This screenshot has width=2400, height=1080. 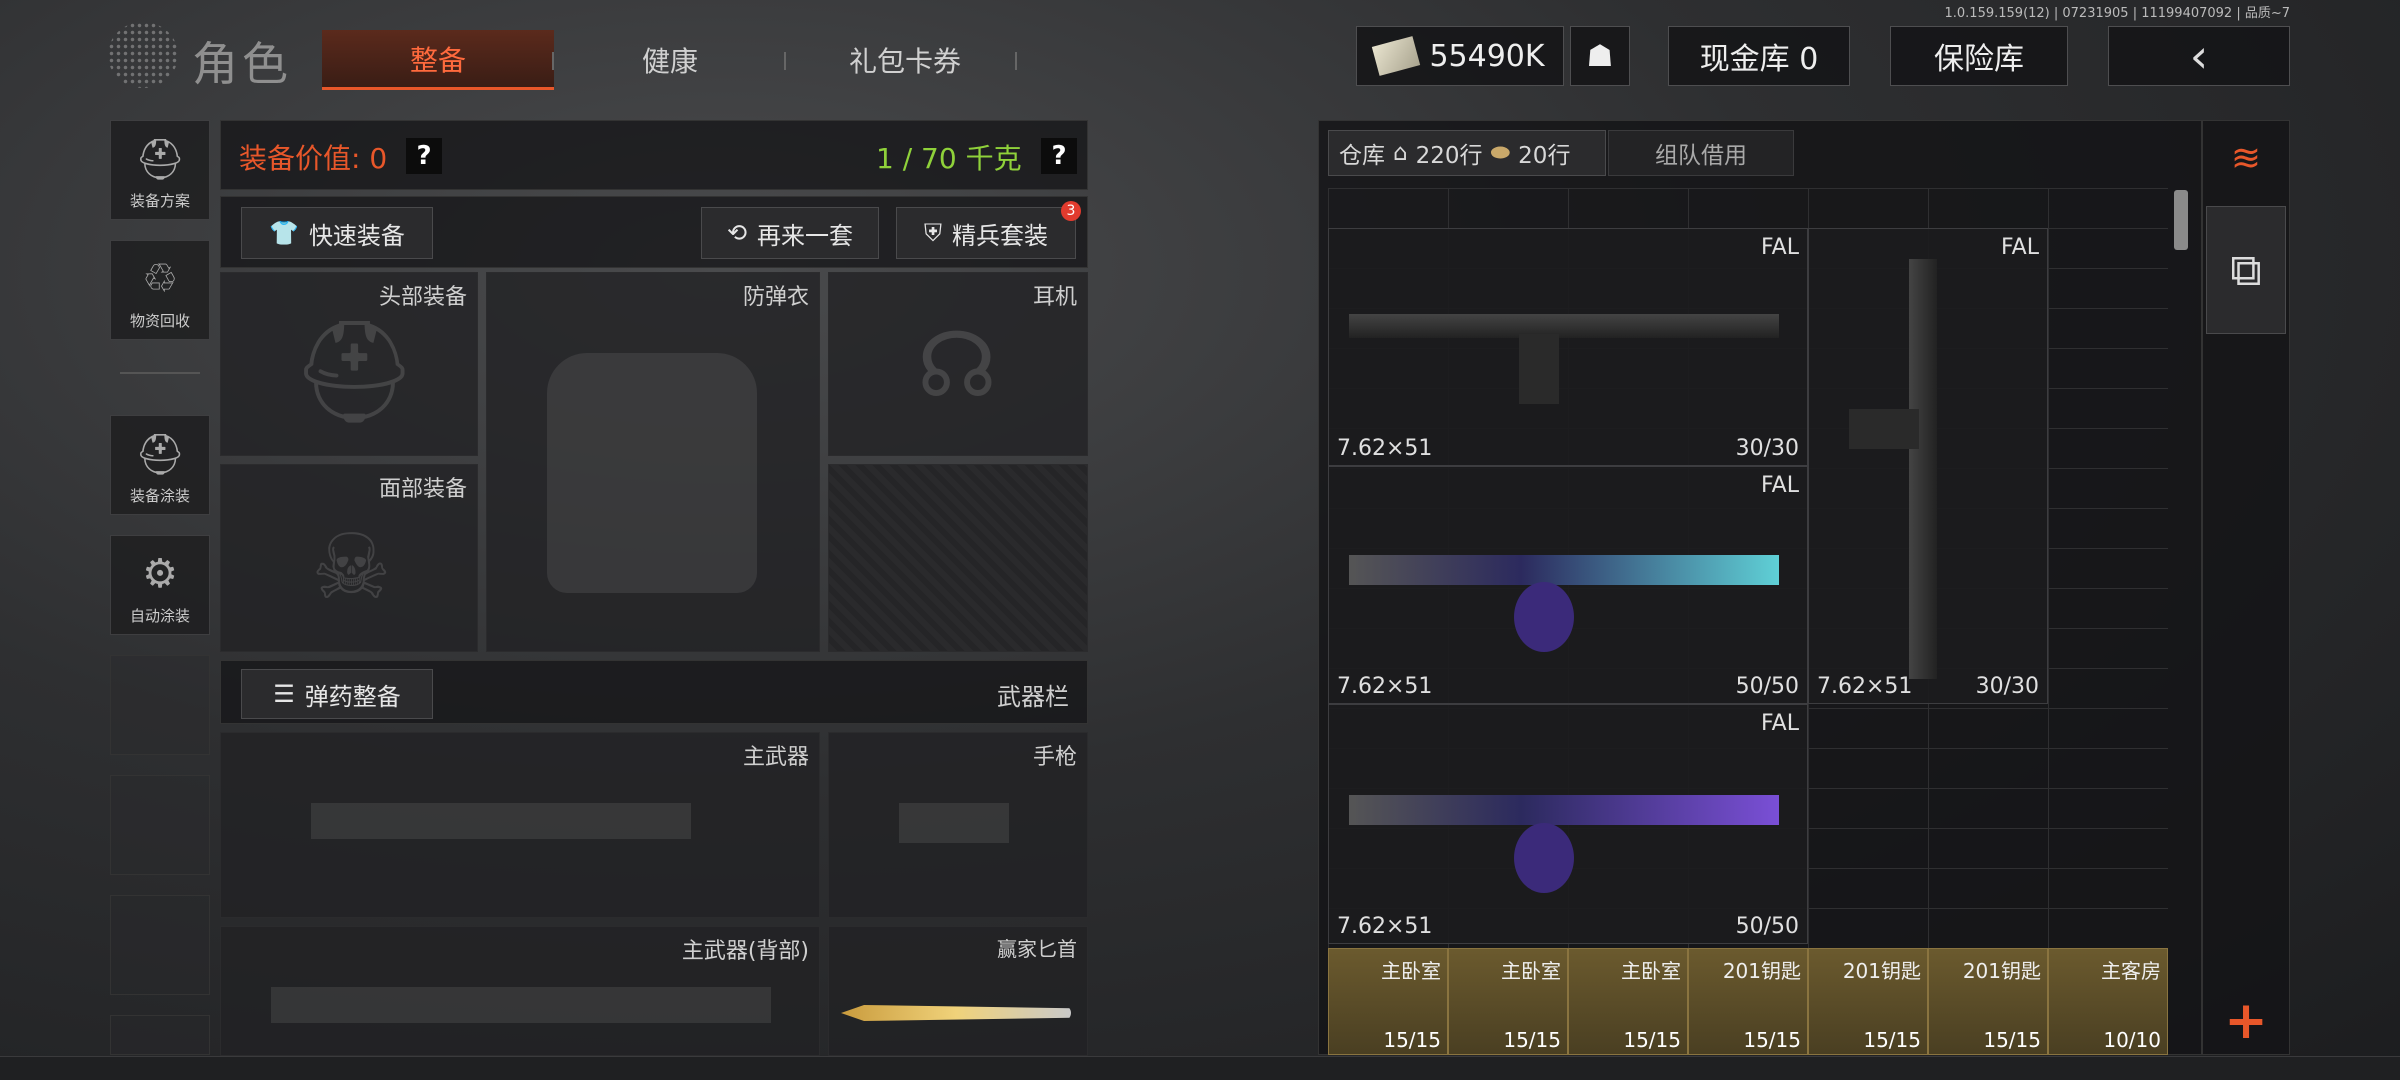 I want to click on primary-back-slot: 主武器(背部), so click(x=520, y=991).